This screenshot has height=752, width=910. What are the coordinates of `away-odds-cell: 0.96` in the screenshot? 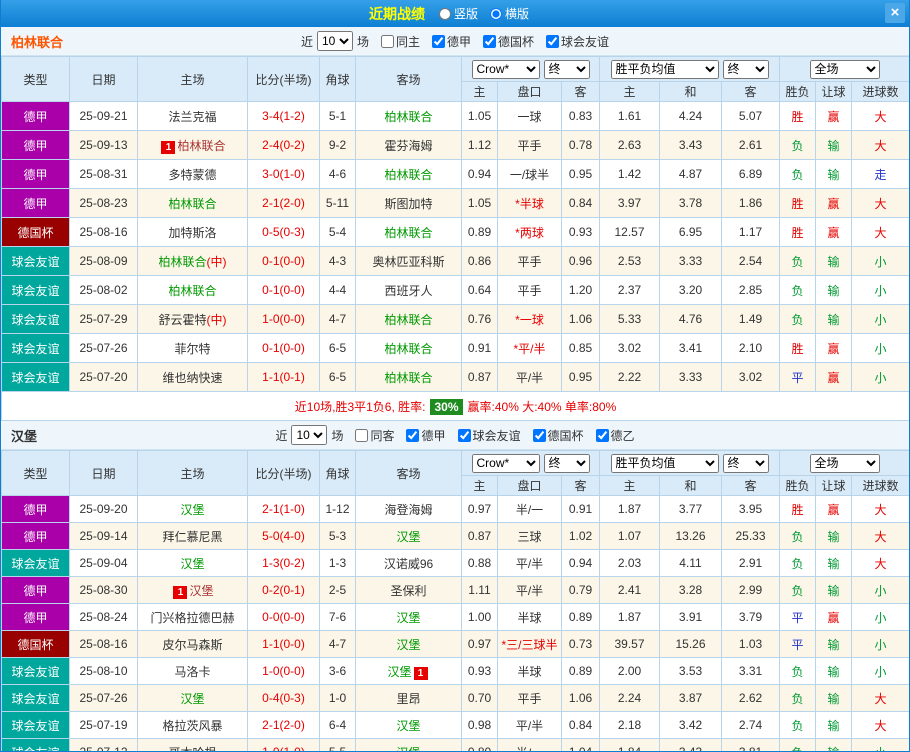 It's located at (580, 261).